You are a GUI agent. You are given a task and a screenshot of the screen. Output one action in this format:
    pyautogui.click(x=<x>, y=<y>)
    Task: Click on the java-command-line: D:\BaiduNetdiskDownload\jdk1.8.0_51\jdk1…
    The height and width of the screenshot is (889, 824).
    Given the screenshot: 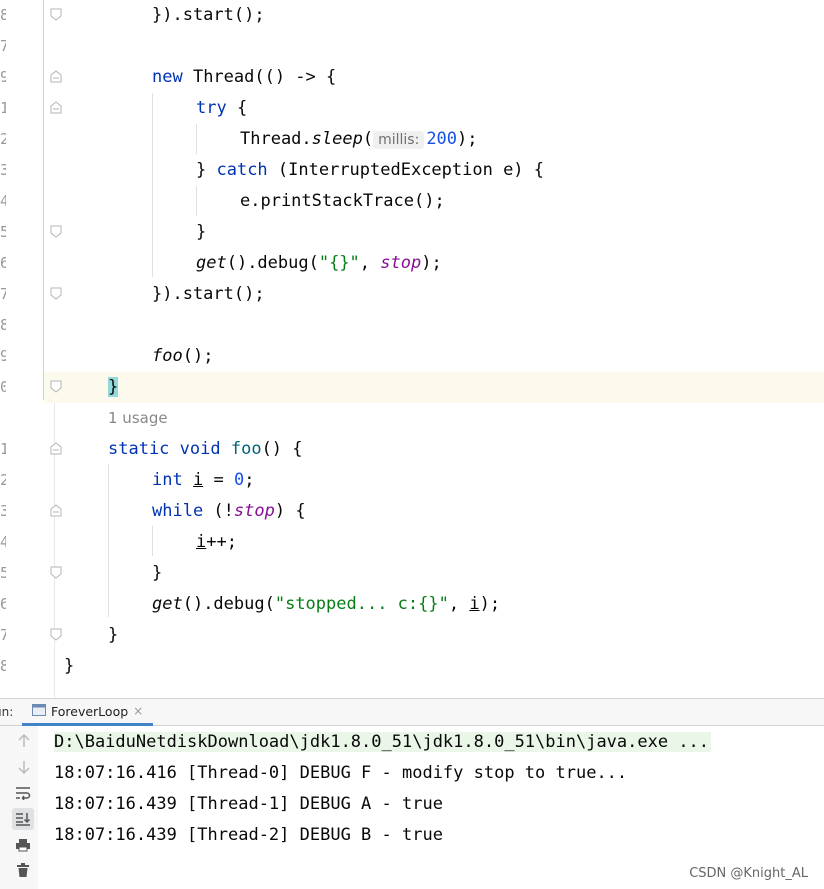 What is the action you would take?
    pyautogui.click(x=383, y=742)
    